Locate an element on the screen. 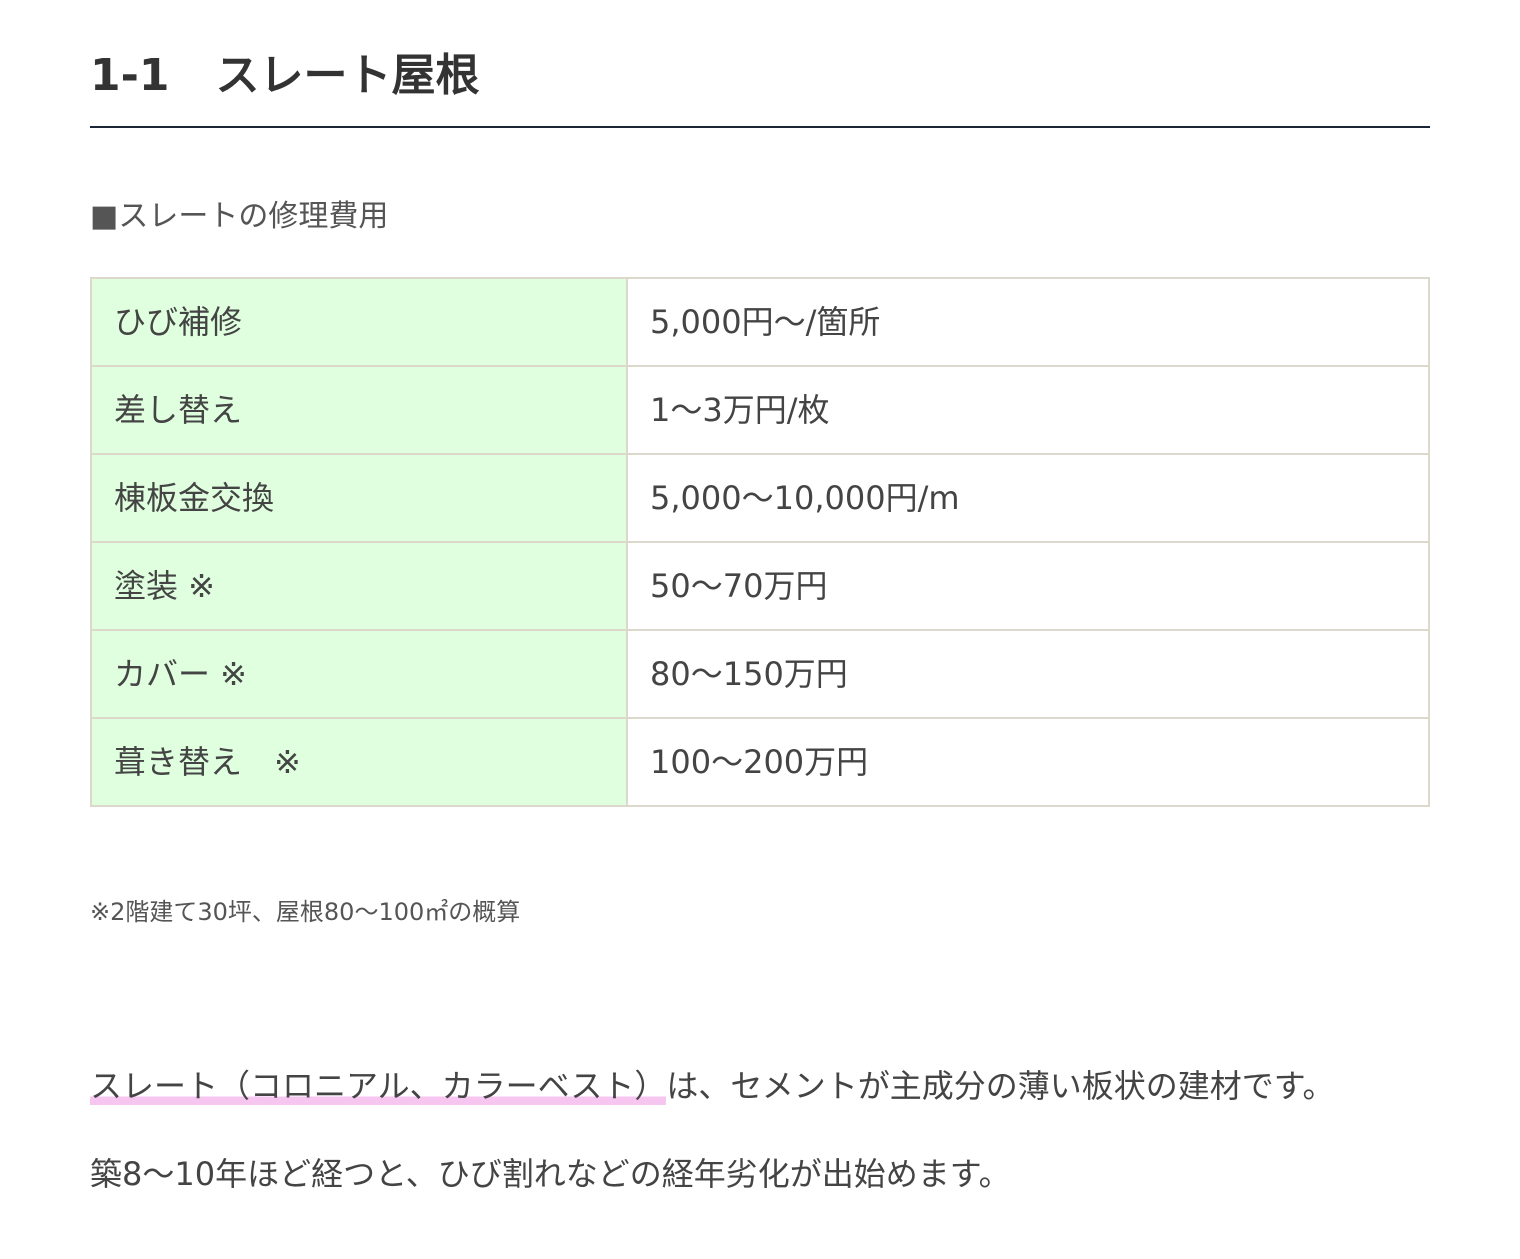 This screenshot has width=1520, height=1259. repair-price-cell: 100〜200万円 is located at coordinates (1028, 762).